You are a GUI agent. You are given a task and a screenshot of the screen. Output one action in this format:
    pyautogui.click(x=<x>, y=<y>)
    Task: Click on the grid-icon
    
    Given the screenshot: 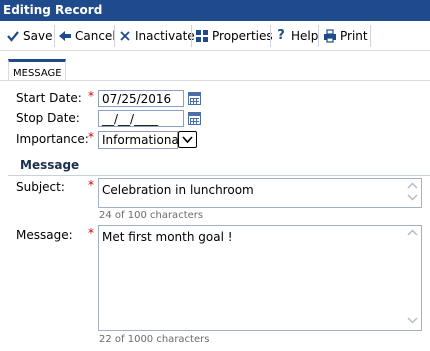 What is the action you would take?
    pyautogui.click(x=202, y=36)
    